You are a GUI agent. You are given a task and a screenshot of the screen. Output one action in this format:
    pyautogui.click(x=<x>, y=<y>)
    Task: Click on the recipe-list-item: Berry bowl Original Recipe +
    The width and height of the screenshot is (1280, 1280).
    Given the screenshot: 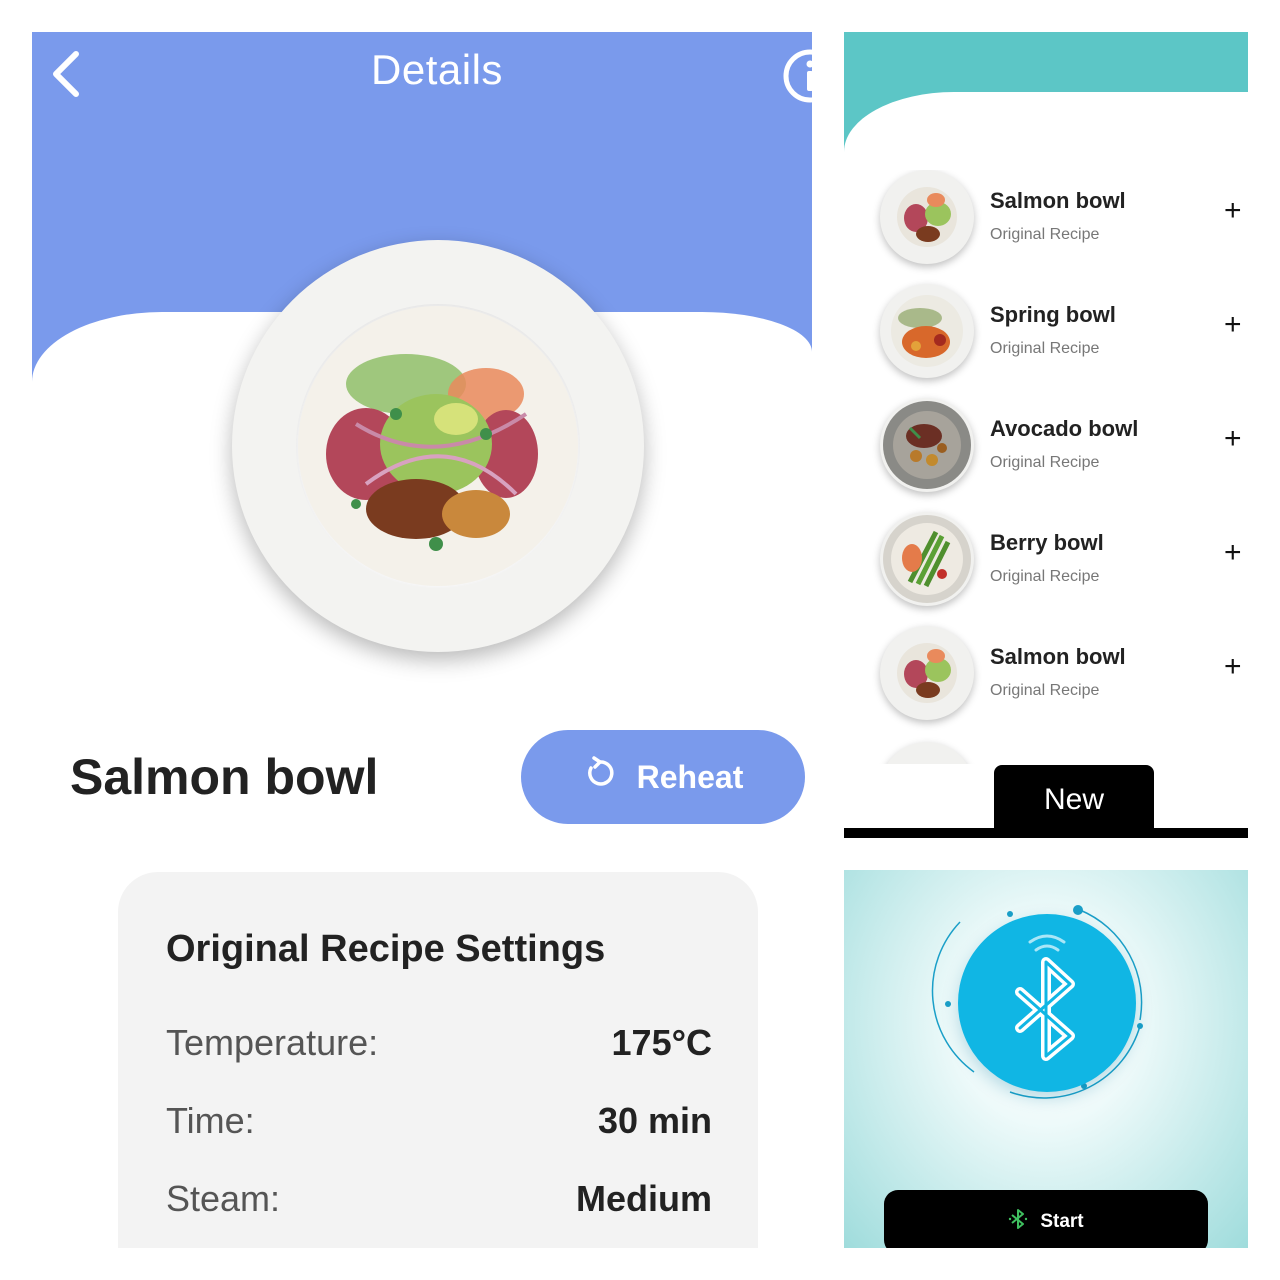 What is the action you would take?
    pyautogui.click(x=1046, y=567)
    